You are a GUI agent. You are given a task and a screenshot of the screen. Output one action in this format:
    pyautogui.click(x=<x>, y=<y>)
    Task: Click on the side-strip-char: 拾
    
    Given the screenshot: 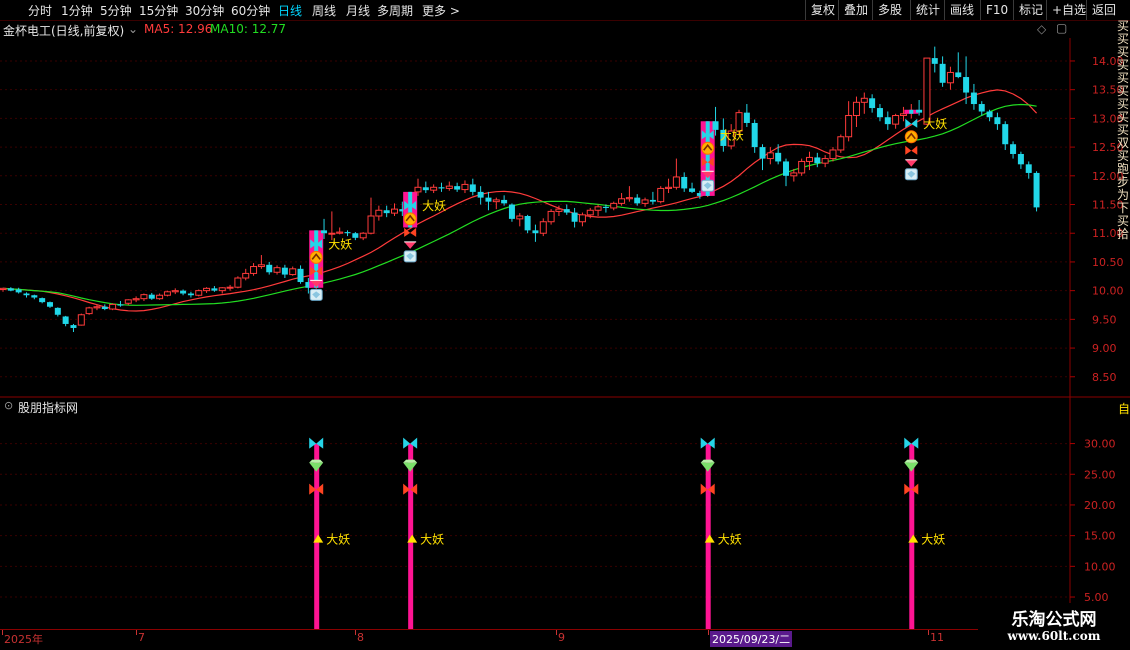 What is the action you would take?
    pyautogui.click(x=1123, y=234)
    